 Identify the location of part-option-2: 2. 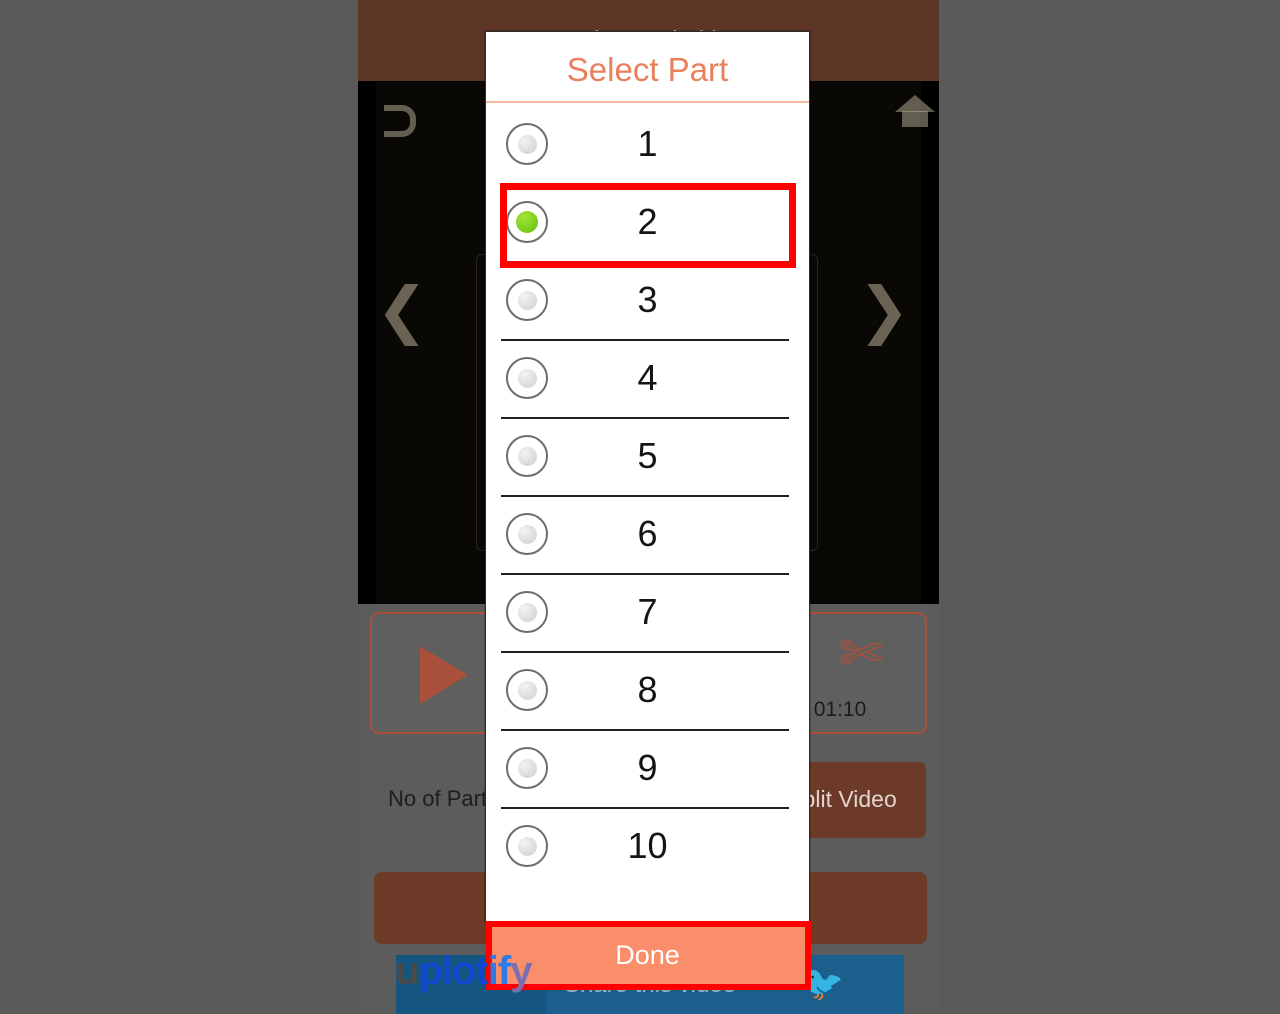
(647, 222).